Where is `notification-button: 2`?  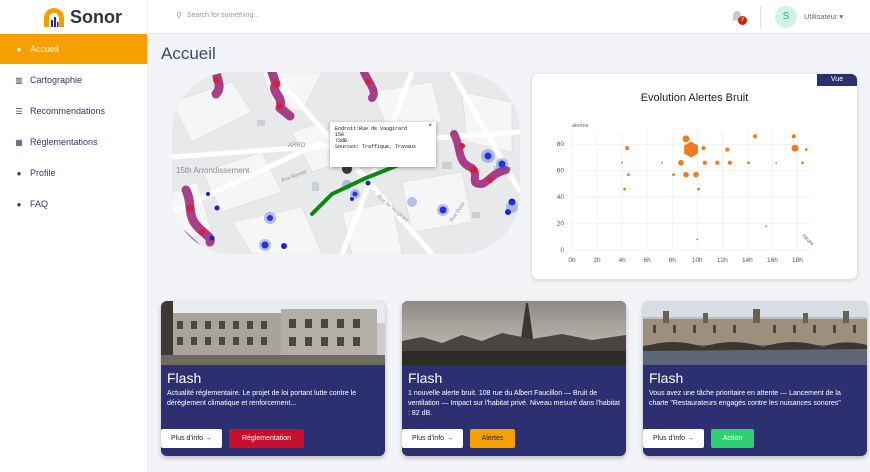 notification-button: 2 is located at coordinates (738, 17).